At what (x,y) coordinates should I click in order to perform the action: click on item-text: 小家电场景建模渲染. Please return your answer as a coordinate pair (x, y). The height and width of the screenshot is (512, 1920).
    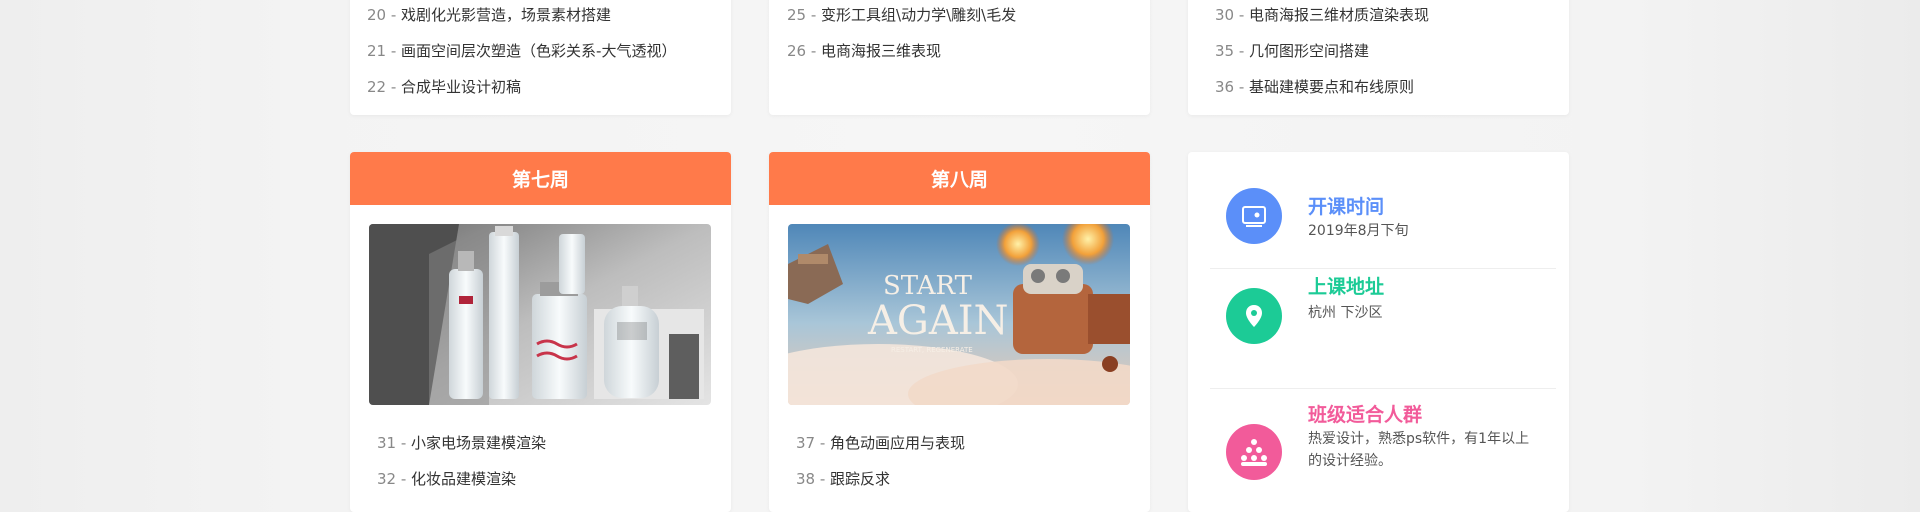
    Looking at the image, I should click on (479, 443).